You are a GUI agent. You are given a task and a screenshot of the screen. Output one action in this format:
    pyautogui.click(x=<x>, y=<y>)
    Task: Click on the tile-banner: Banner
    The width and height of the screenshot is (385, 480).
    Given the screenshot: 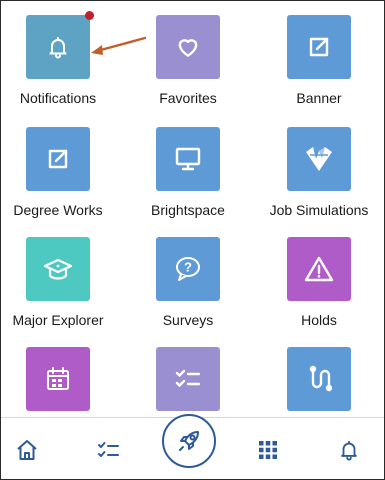 What is the action you would take?
    pyautogui.click(x=319, y=65)
    